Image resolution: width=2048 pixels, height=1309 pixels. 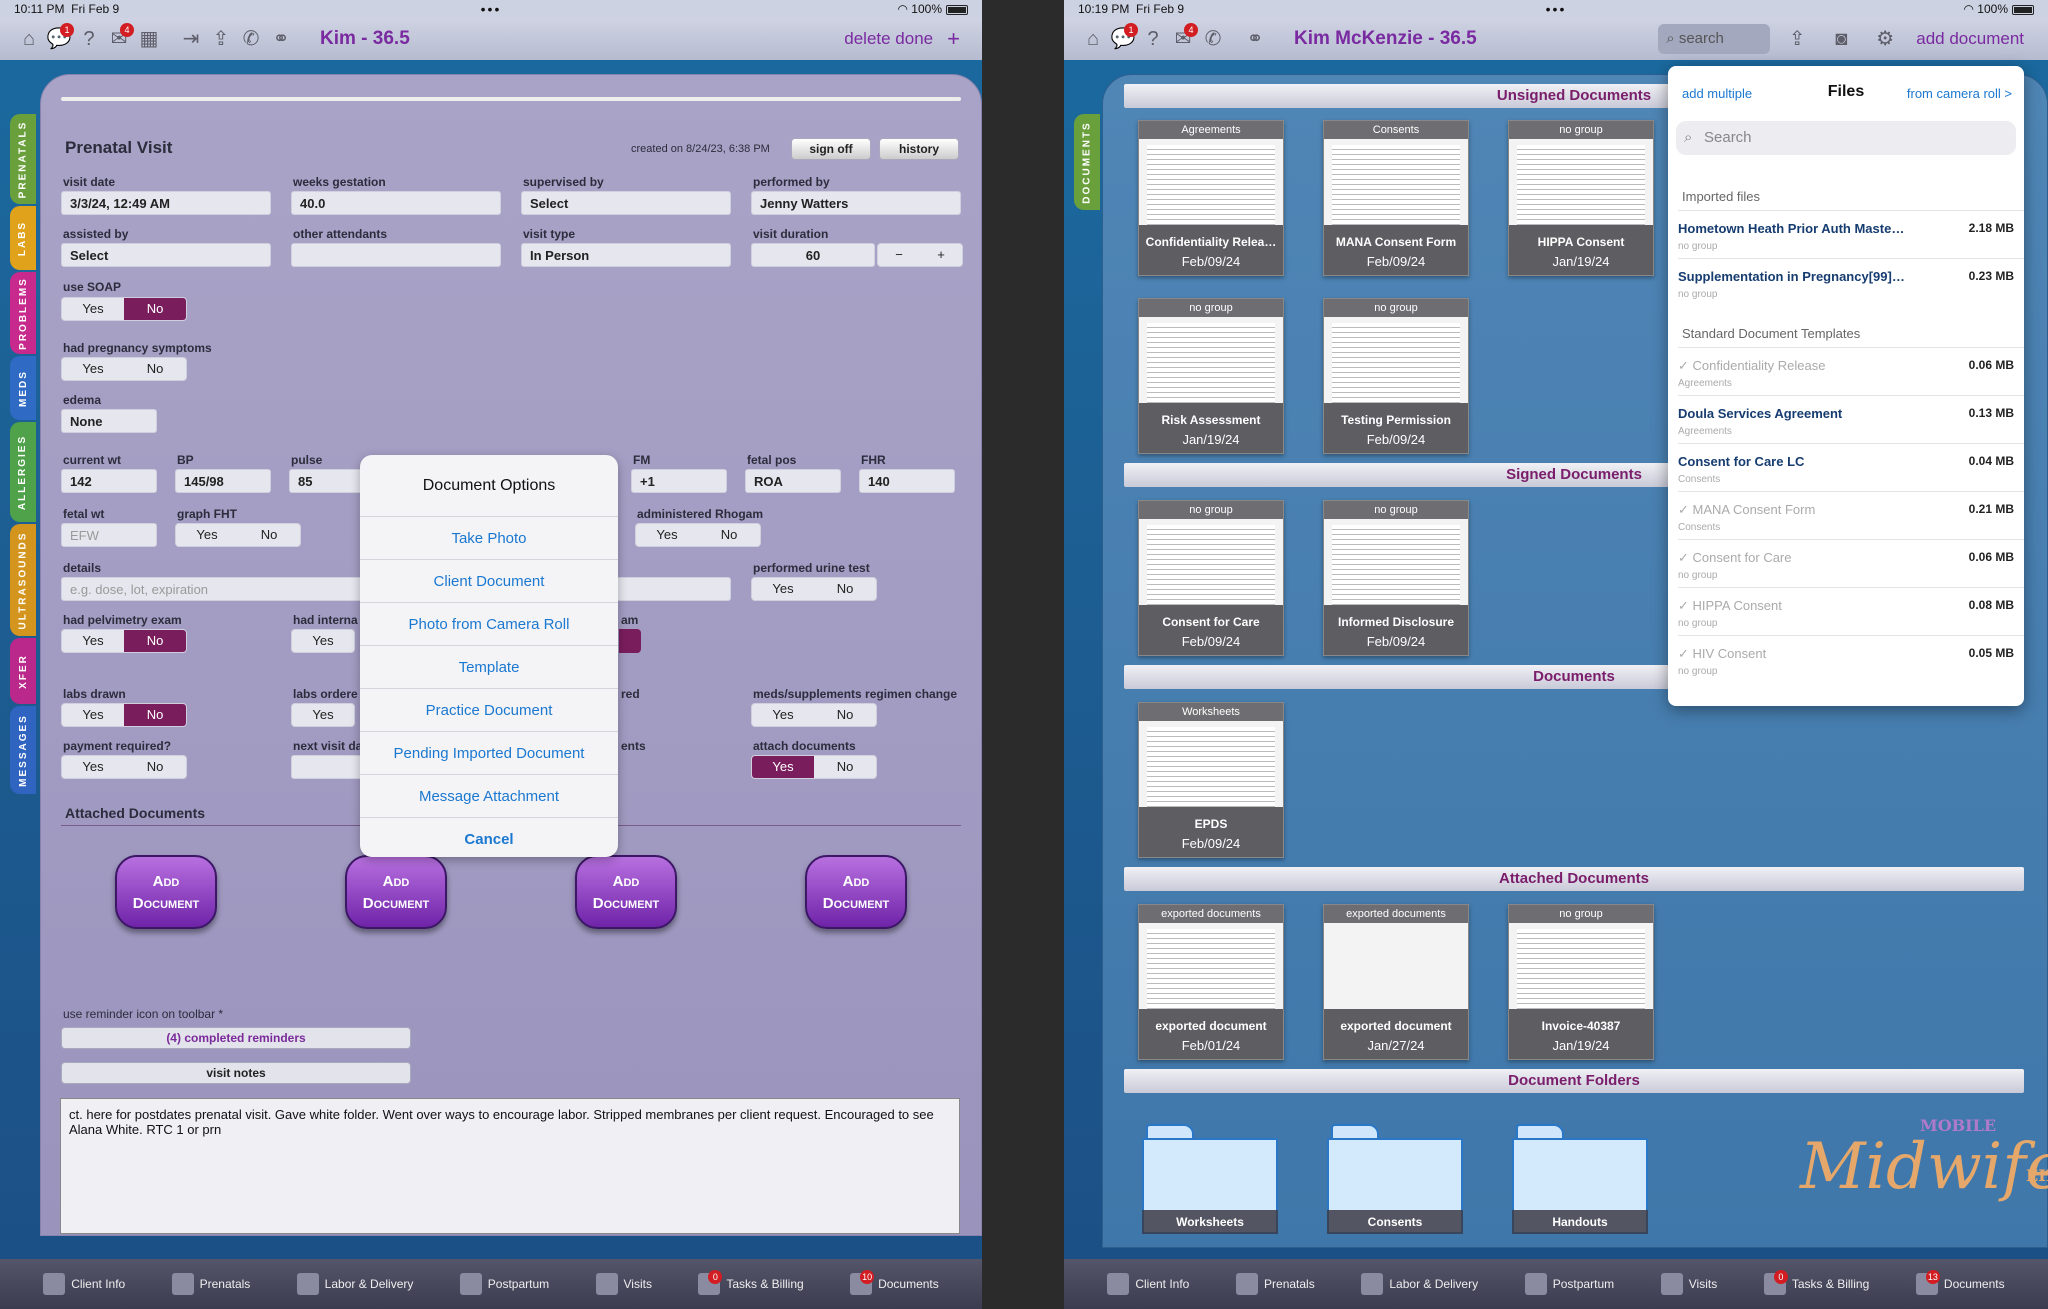 What do you see at coordinates (109, 535) in the screenshot?
I see `fetal-wt-field: EFW` at bounding box center [109, 535].